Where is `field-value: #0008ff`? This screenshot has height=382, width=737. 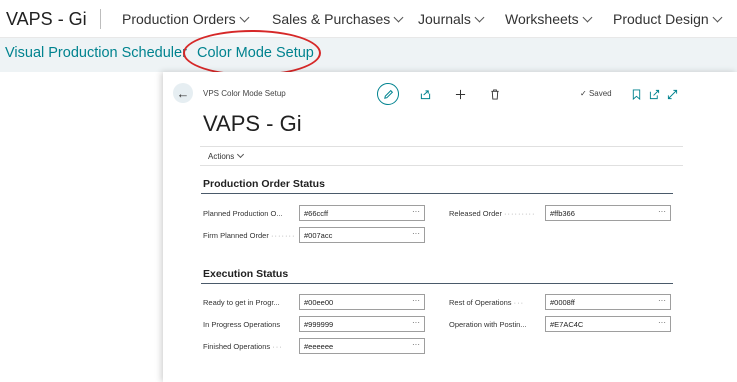 field-value: #0008ff is located at coordinates (562, 302).